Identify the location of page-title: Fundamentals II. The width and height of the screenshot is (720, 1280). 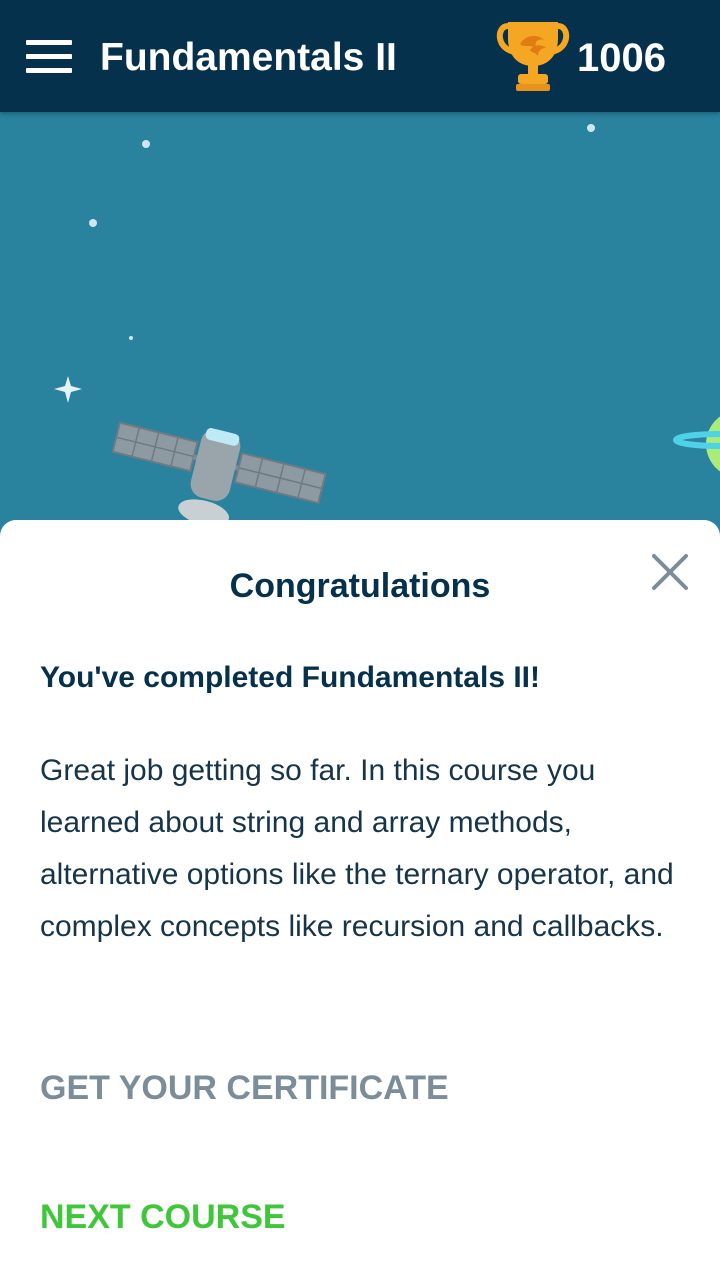
(248, 57).